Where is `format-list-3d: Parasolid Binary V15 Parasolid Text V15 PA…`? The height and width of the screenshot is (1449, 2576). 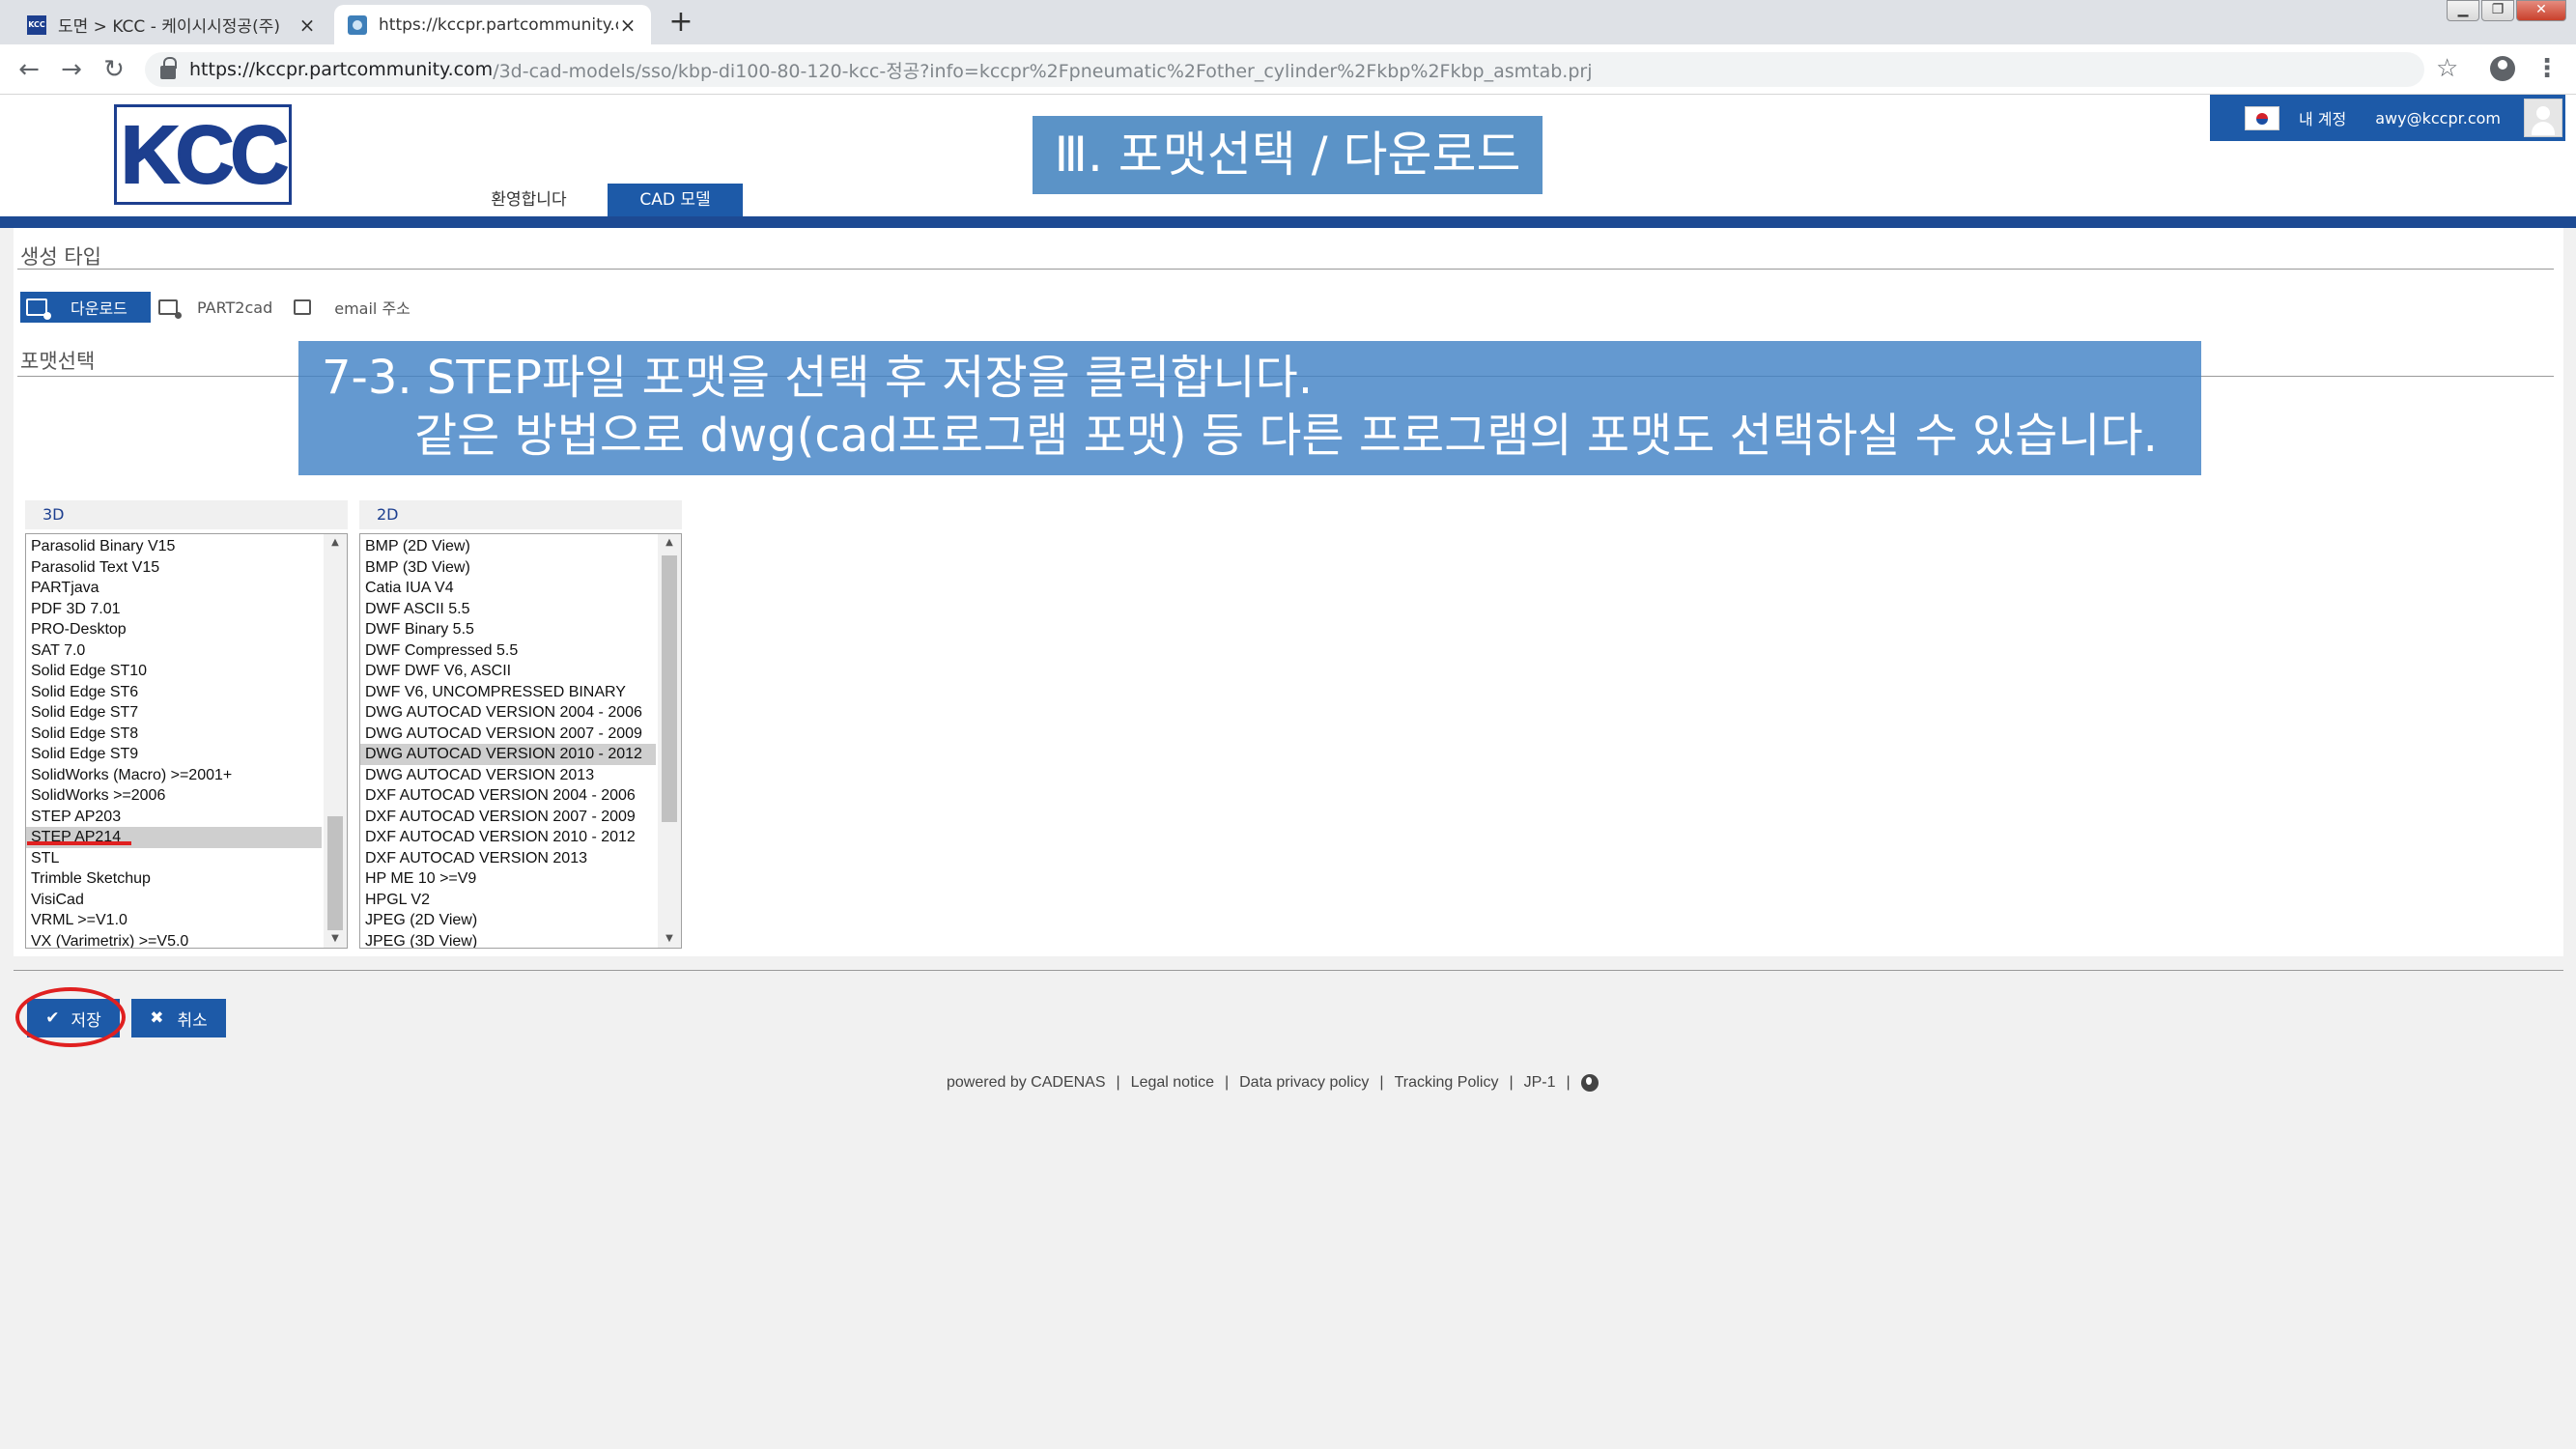 format-list-3d: Parasolid Binary V15 Parasolid Text V15 PA… is located at coordinates (186, 741).